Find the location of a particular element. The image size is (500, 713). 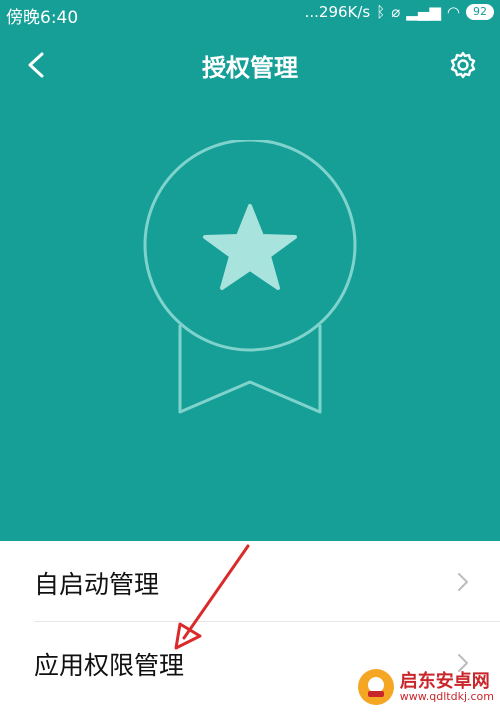

status-bar: 傍晚6:40 ...296K/s ᛒ ⌀ ▂▄▆ ◠ 92 is located at coordinates (250, 14).